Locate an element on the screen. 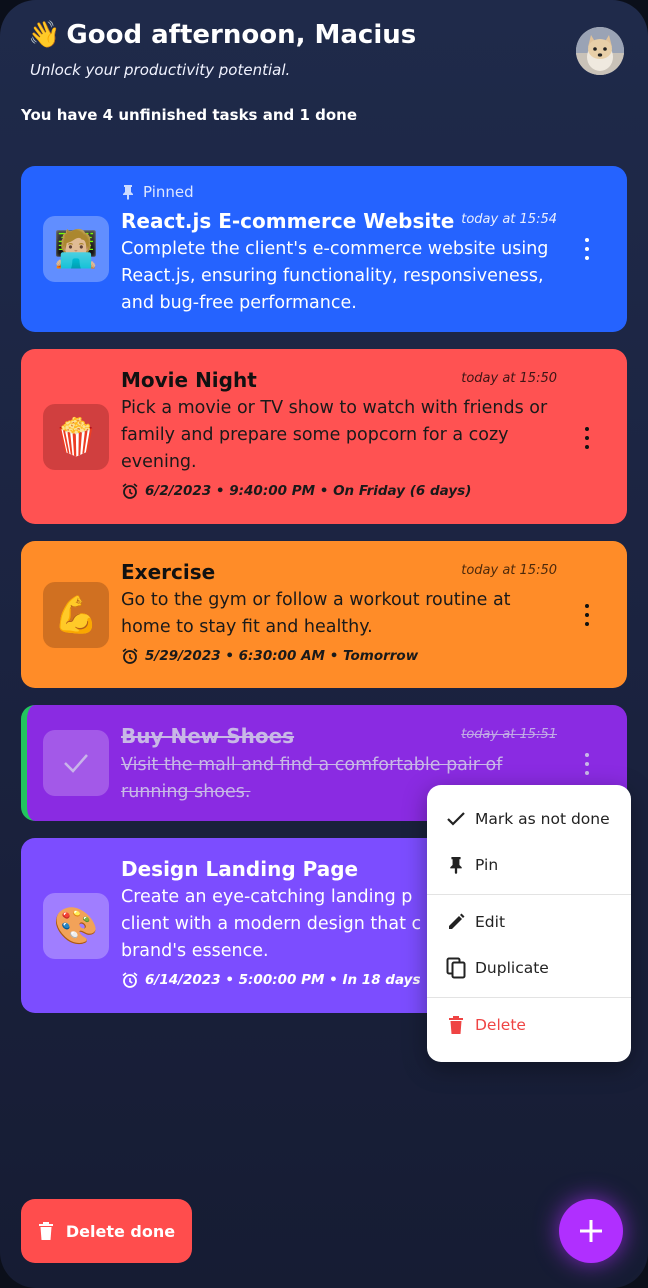  task-title: Movie Night is located at coordinates (189, 380).